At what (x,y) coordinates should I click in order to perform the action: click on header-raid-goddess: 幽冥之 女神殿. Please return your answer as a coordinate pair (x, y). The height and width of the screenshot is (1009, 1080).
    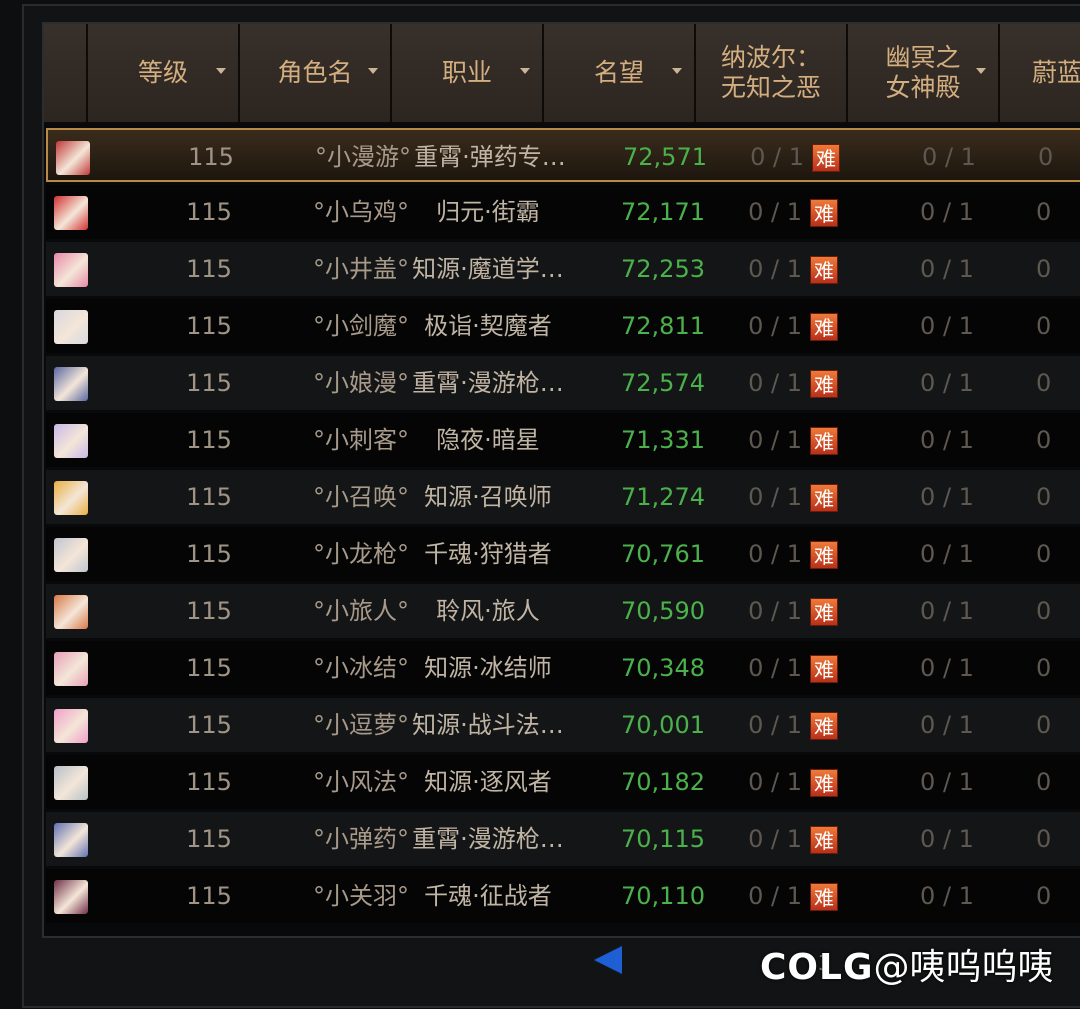
    Looking at the image, I should click on (924, 74).